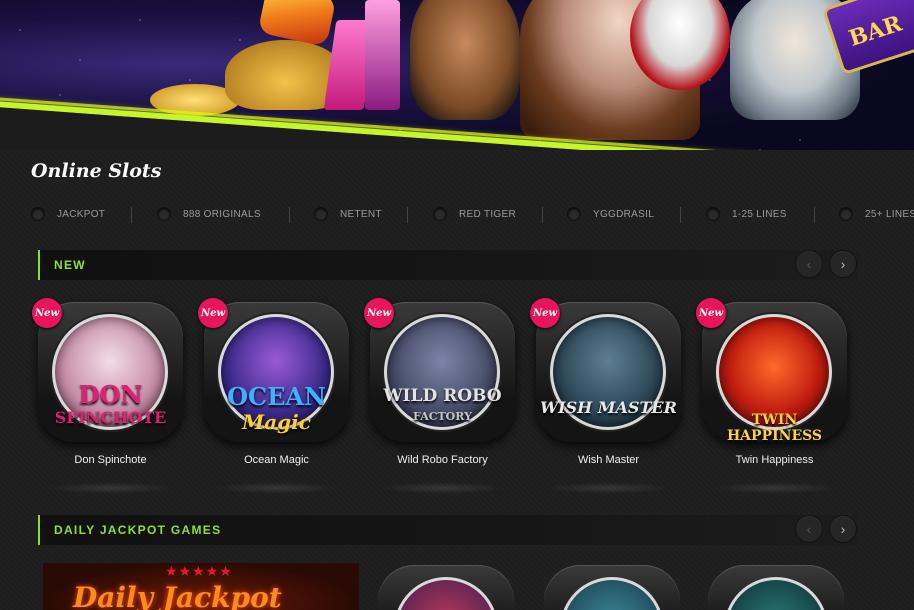 This screenshot has width=914, height=610. Describe the element at coordinates (96, 171) in the screenshot. I see `page-title: Online Slots` at that location.